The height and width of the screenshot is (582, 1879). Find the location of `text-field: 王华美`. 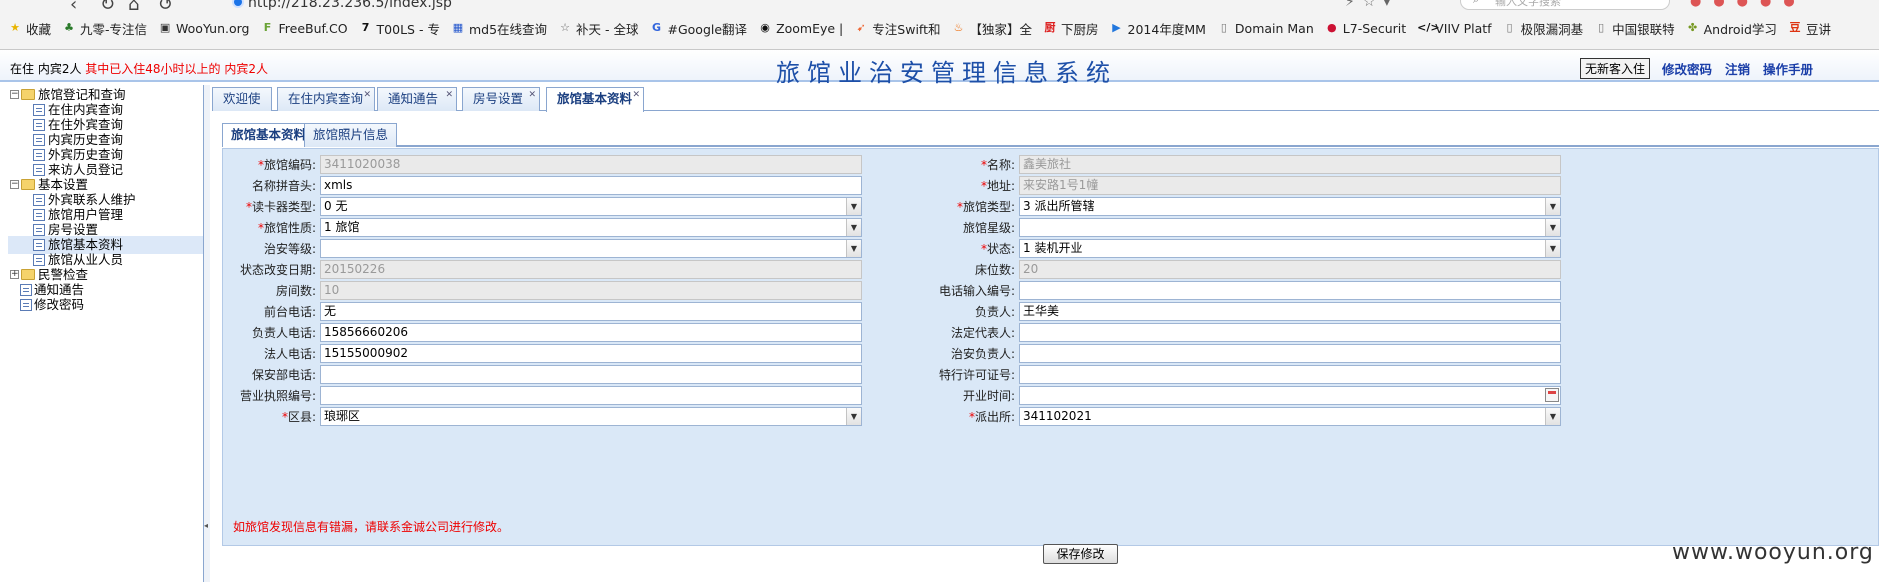

text-field: 王华美 is located at coordinates (1290, 311).